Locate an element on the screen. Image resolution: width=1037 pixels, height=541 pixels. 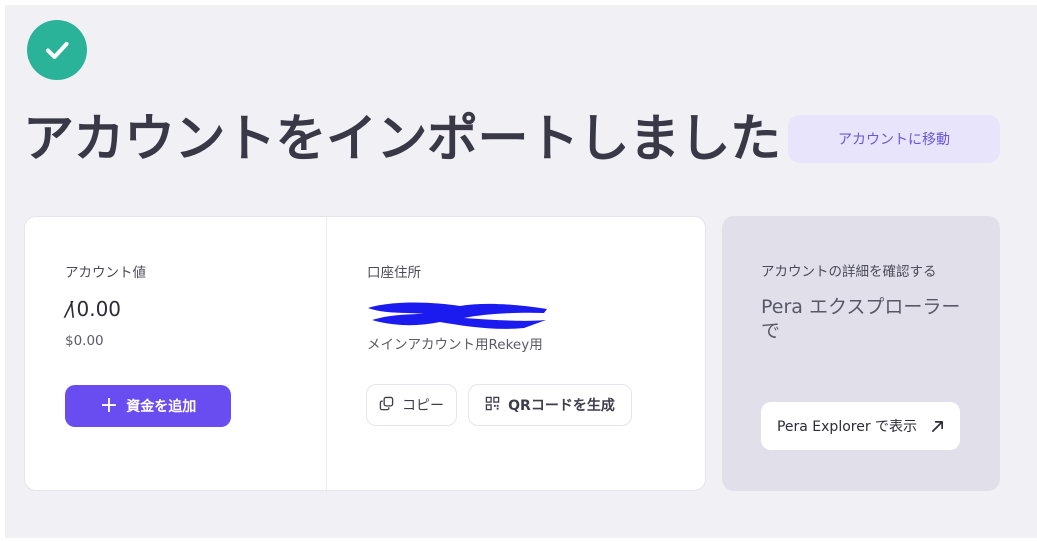
add-funds-button: + 資金を追加 is located at coordinates (148, 406).